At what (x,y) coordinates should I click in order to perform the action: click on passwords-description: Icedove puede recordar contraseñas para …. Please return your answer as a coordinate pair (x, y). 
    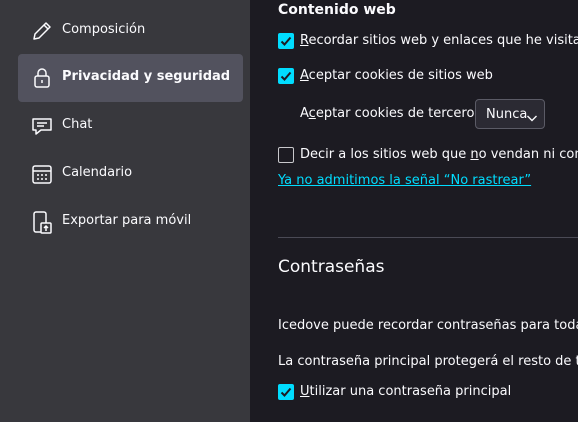
    Looking at the image, I should click on (428, 325).